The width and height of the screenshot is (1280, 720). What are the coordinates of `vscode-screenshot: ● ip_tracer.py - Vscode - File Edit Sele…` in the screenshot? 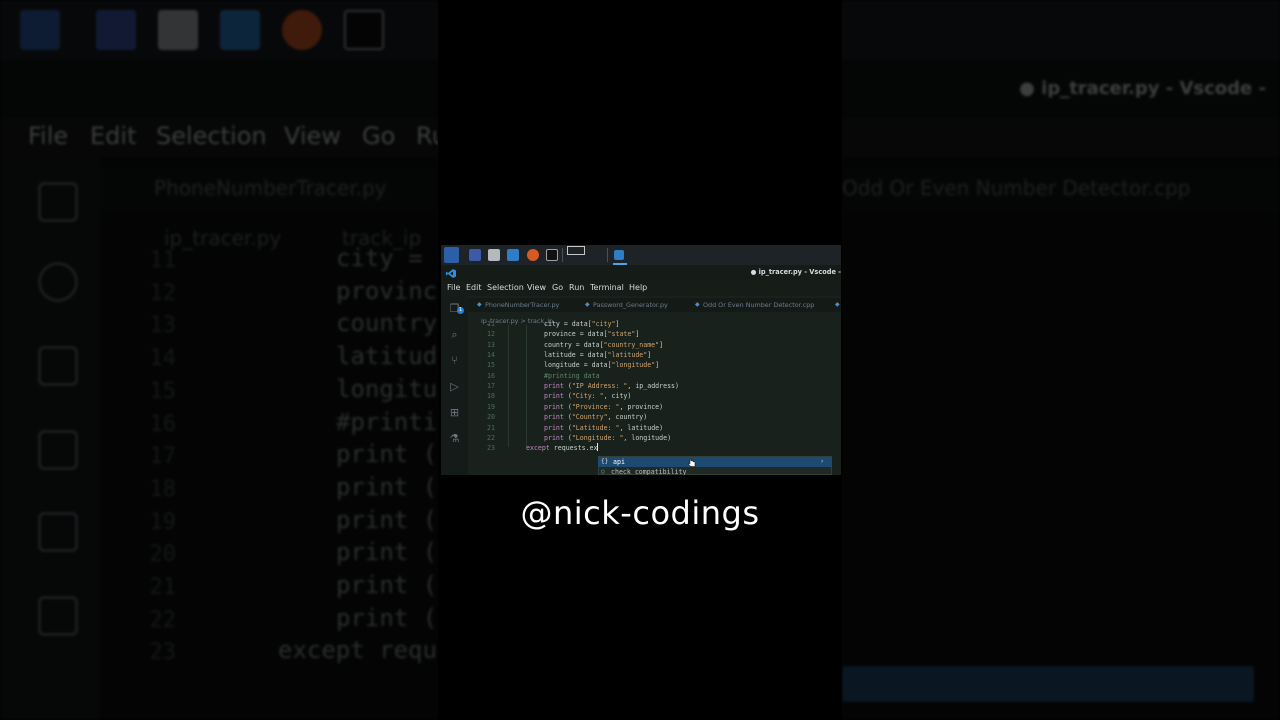 It's located at (641, 360).